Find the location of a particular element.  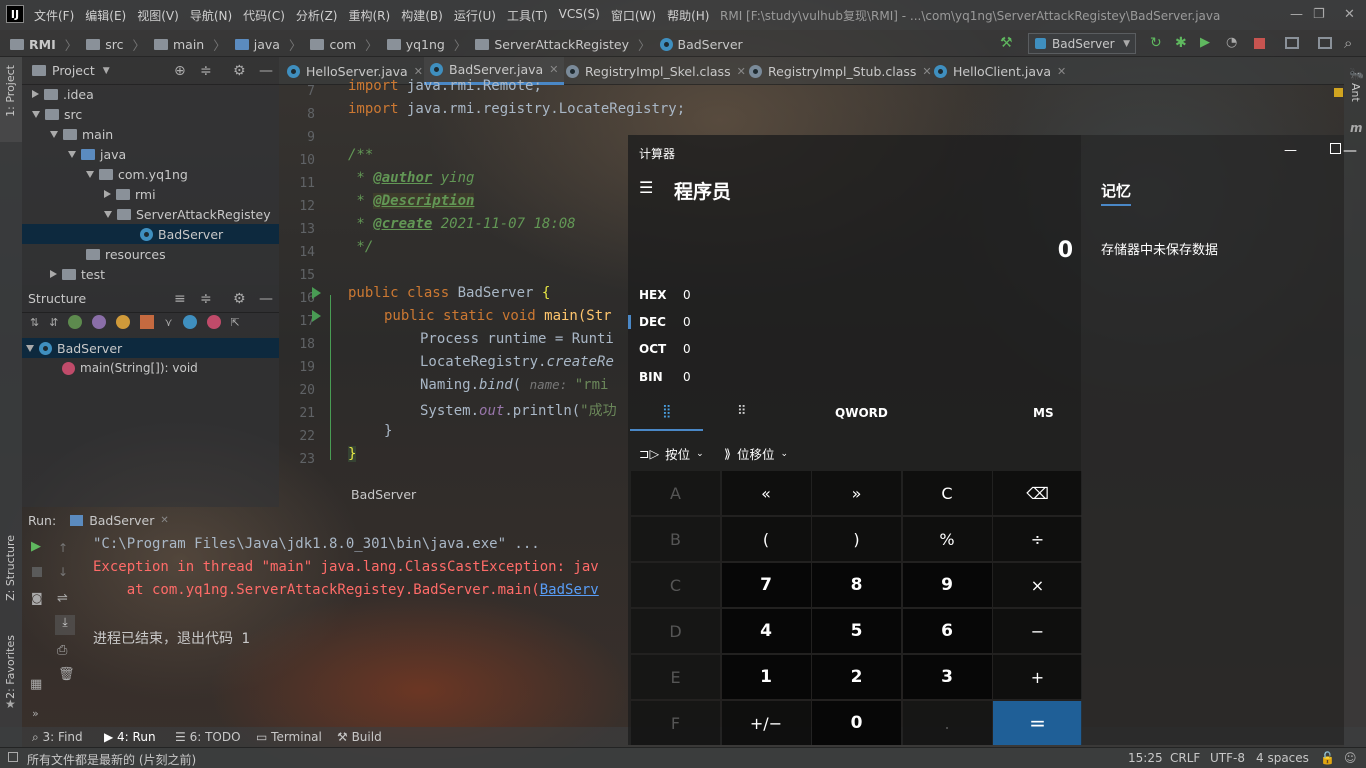

calc-key: » is located at coordinates (856, 493).